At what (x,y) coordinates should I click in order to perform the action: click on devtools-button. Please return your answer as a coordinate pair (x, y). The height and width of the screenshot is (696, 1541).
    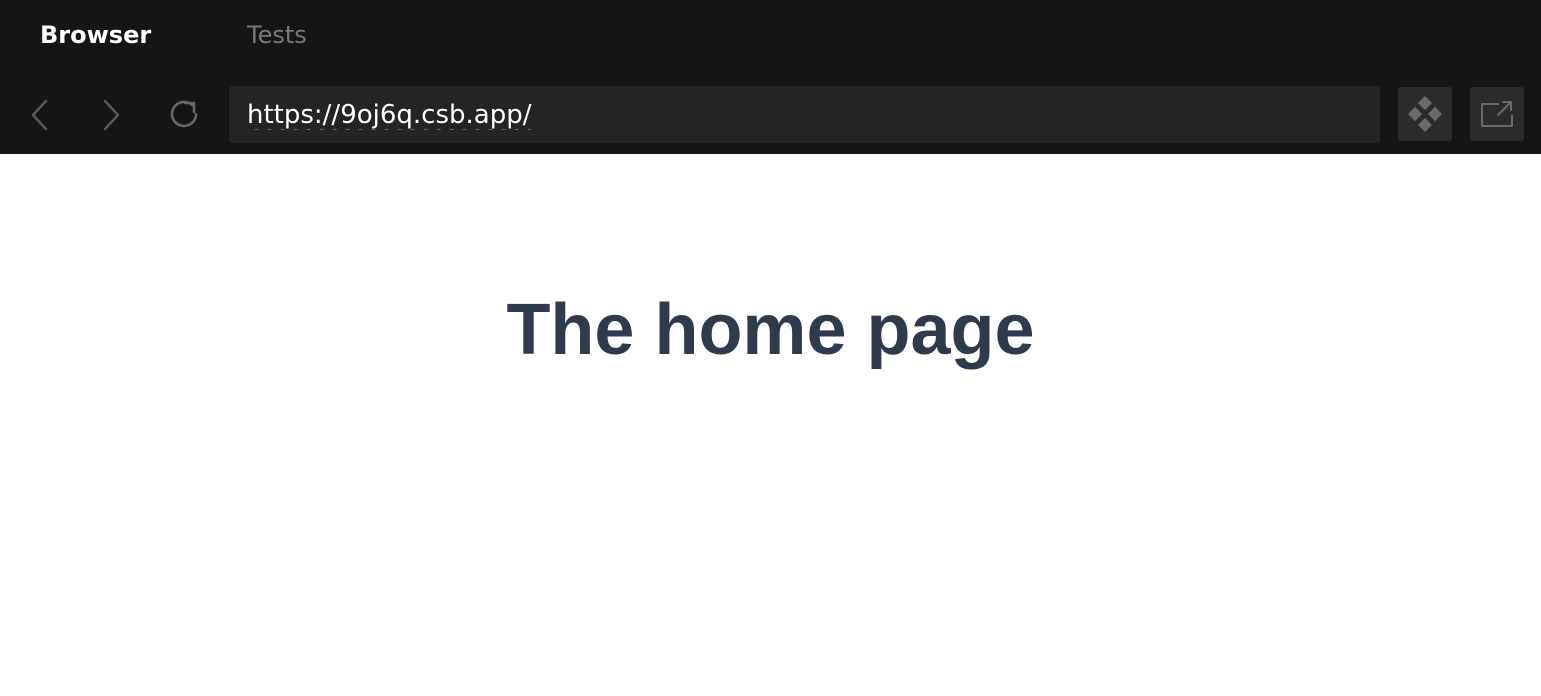
    Looking at the image, I should click on (1425, 114).